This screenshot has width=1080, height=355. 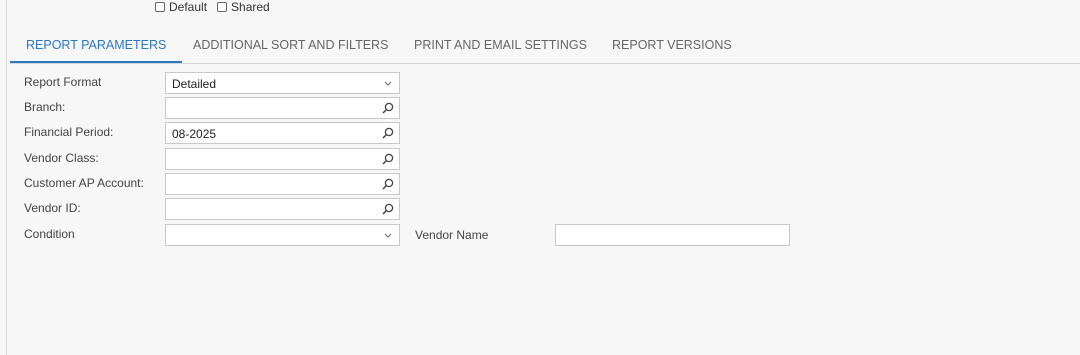 I want to click on report-options: Default Shared, so click(x=217, y=7).